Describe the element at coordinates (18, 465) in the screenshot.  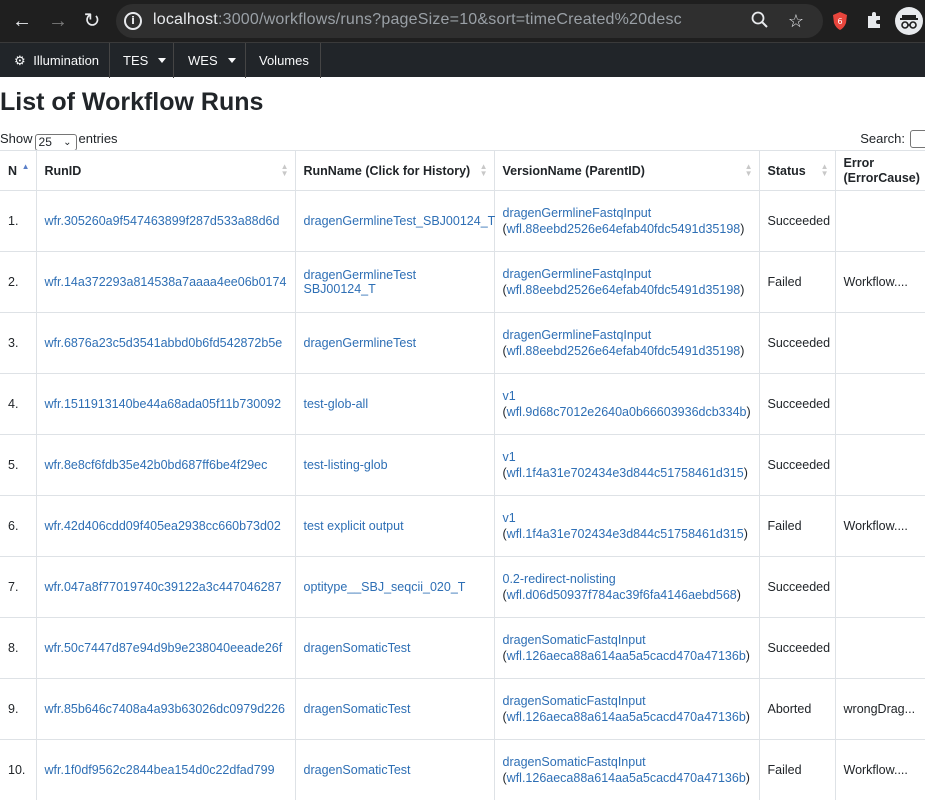
I see `row-number-cell: 5.` at that location.